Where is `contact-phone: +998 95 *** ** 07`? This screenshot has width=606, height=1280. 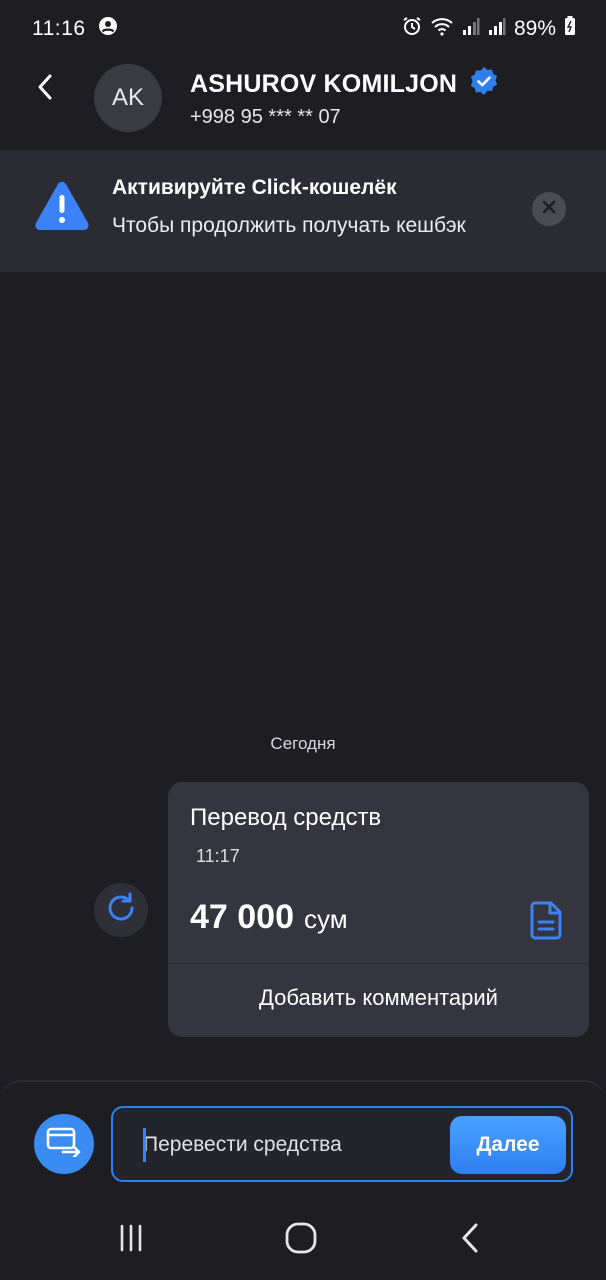
contact-phone: +998 95 *** ** 07 is located at coordinates (265, 117).